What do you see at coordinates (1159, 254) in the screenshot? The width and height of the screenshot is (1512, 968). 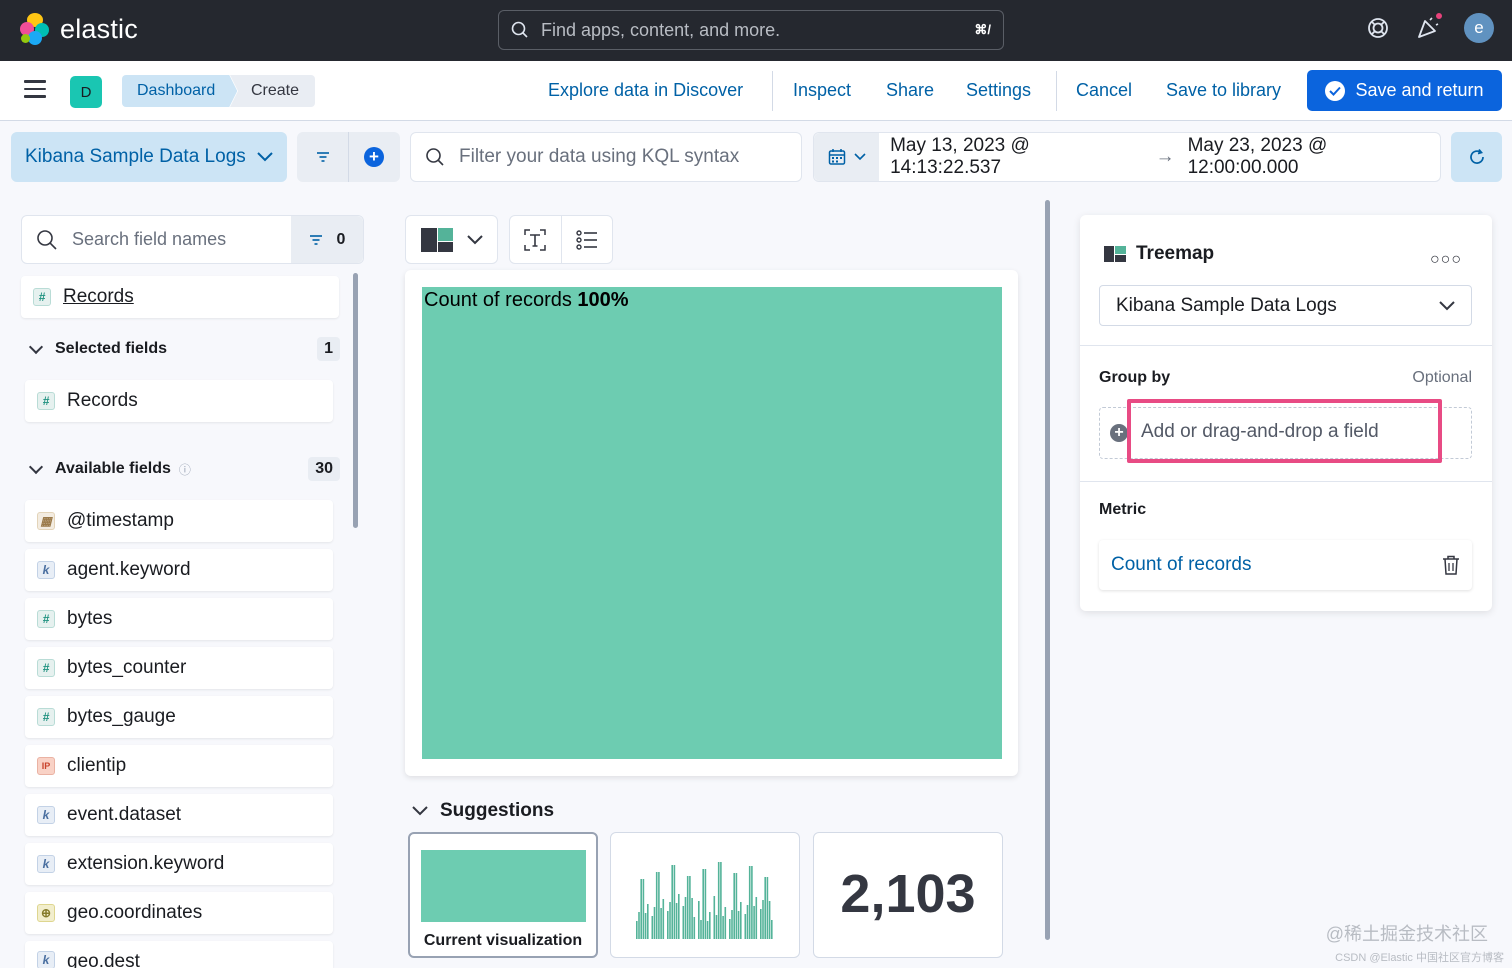 I see `layer-title: Treemap` at bounding box center [1159, 254].